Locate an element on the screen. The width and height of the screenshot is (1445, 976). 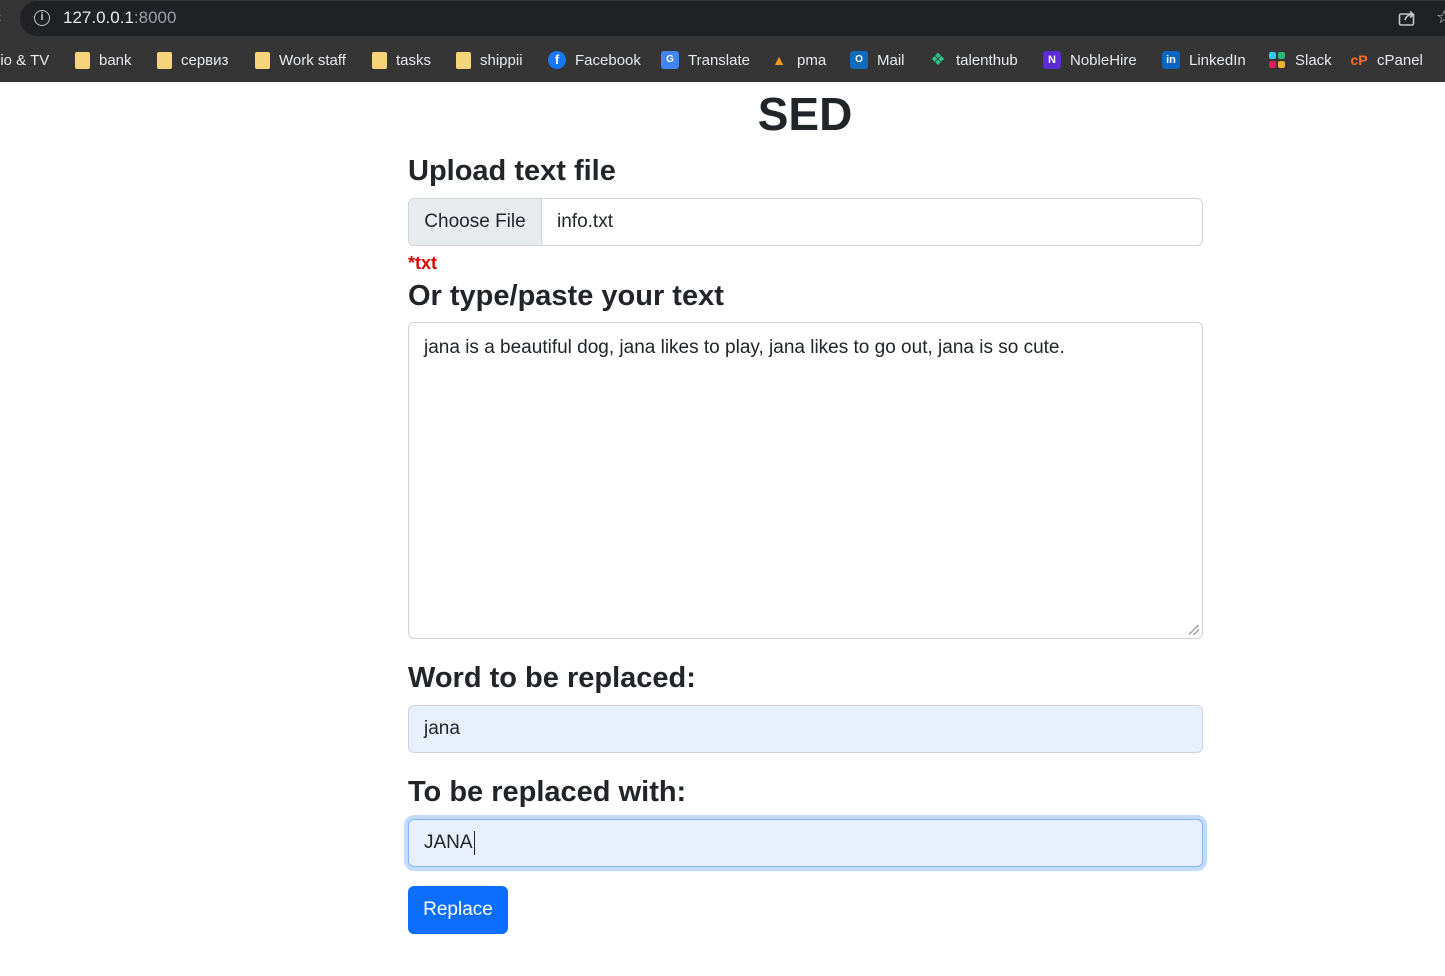
bookmark-linkedin: in LinkedIn is located at coordinates (1204, 60).